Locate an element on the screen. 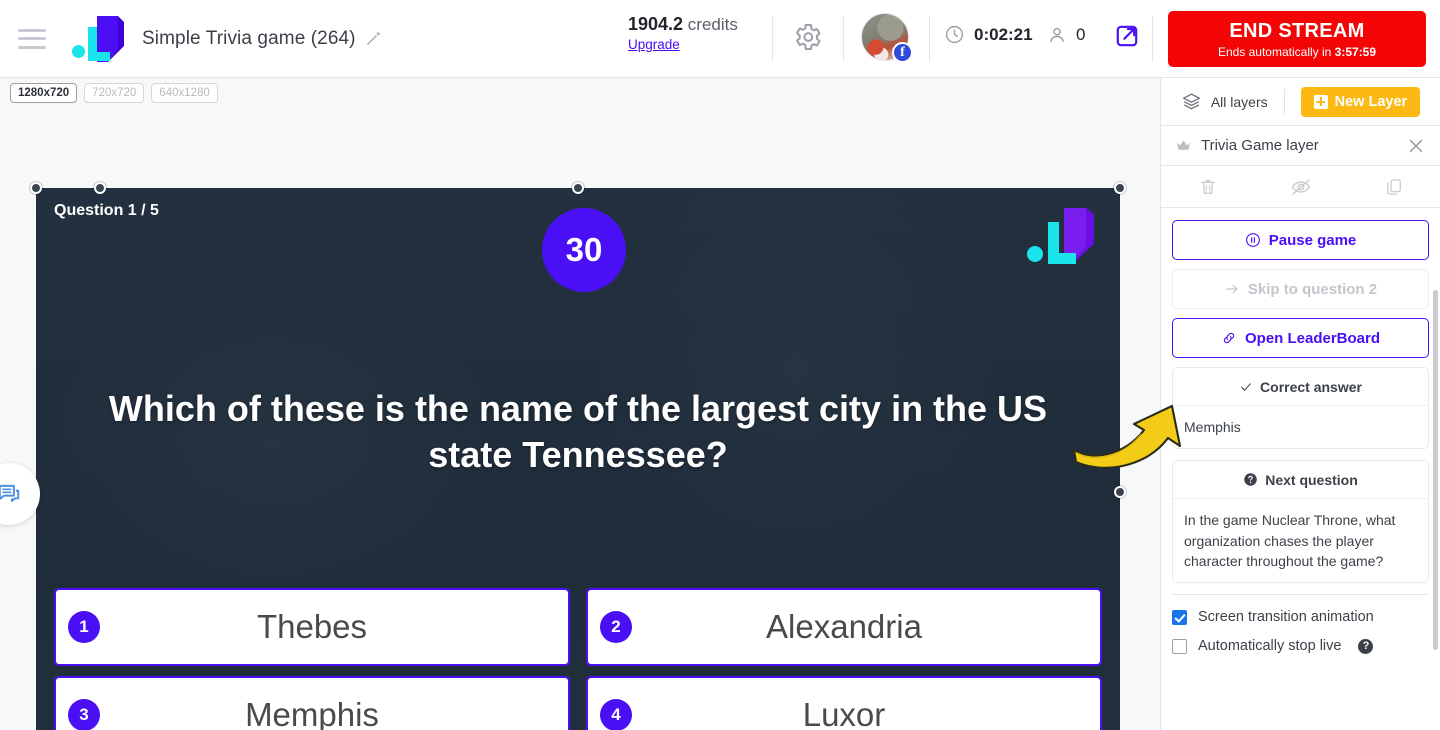 The image size is (1440, 730). resize-handle-top-right is located at coordinates (1120, 188).